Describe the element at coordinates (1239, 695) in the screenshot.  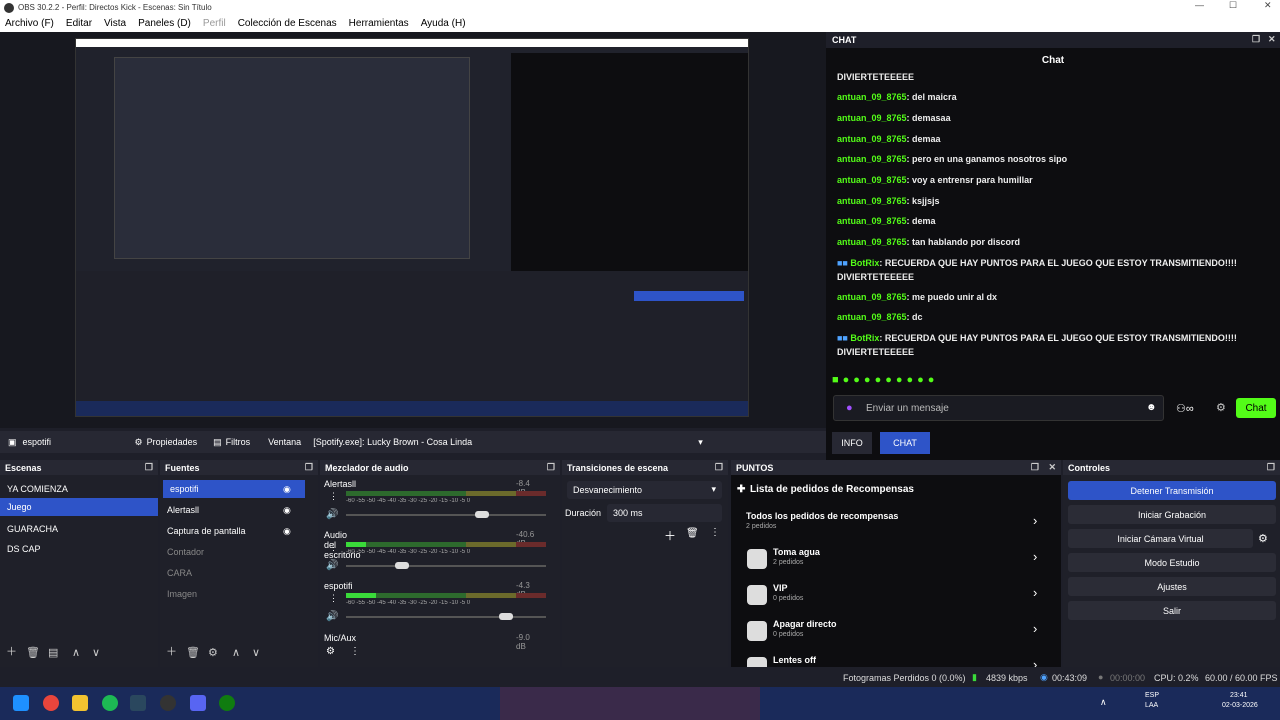
I see `clock-time: 23:41` at that location.